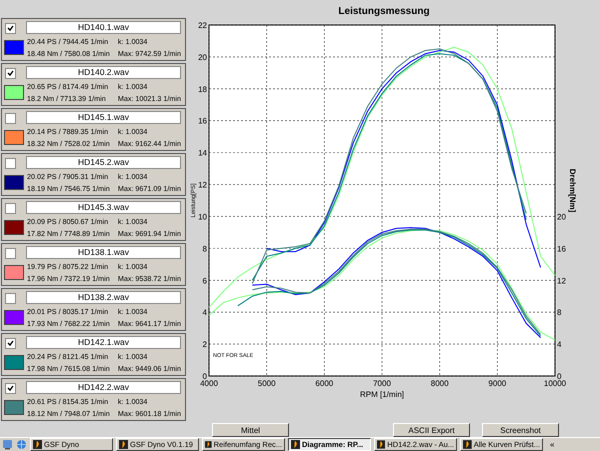  Describe the element at coordinates (382, 394) in the screenshot. I see `x-axis-label: RPM [1/min]` at that location.